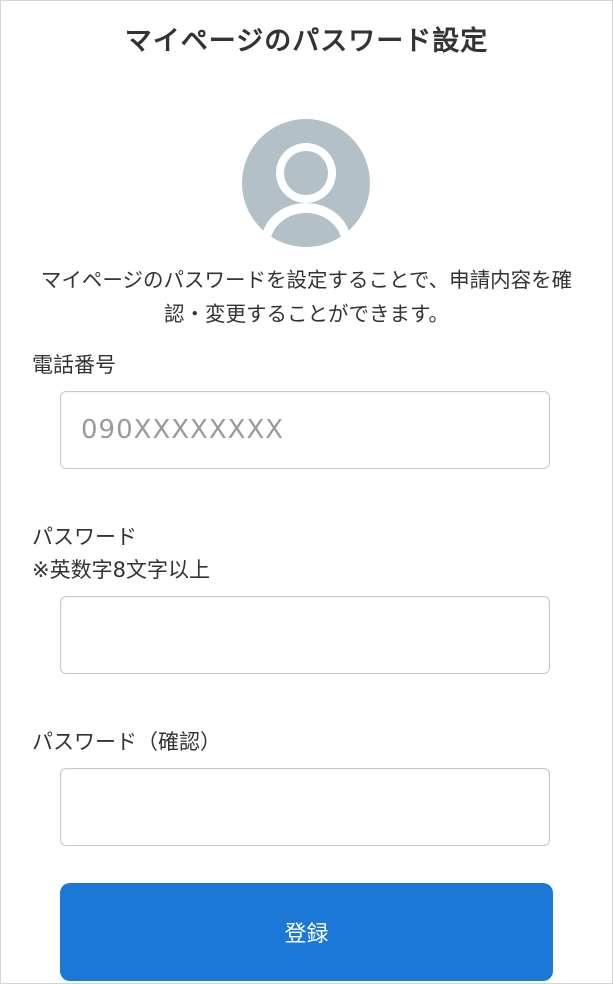 The width and height of the screenshot is (613, 984). What do you see at coordinates (84, 537) in the screenshot?
I see `password-label: パスワード` at bounding box center [84, 537].